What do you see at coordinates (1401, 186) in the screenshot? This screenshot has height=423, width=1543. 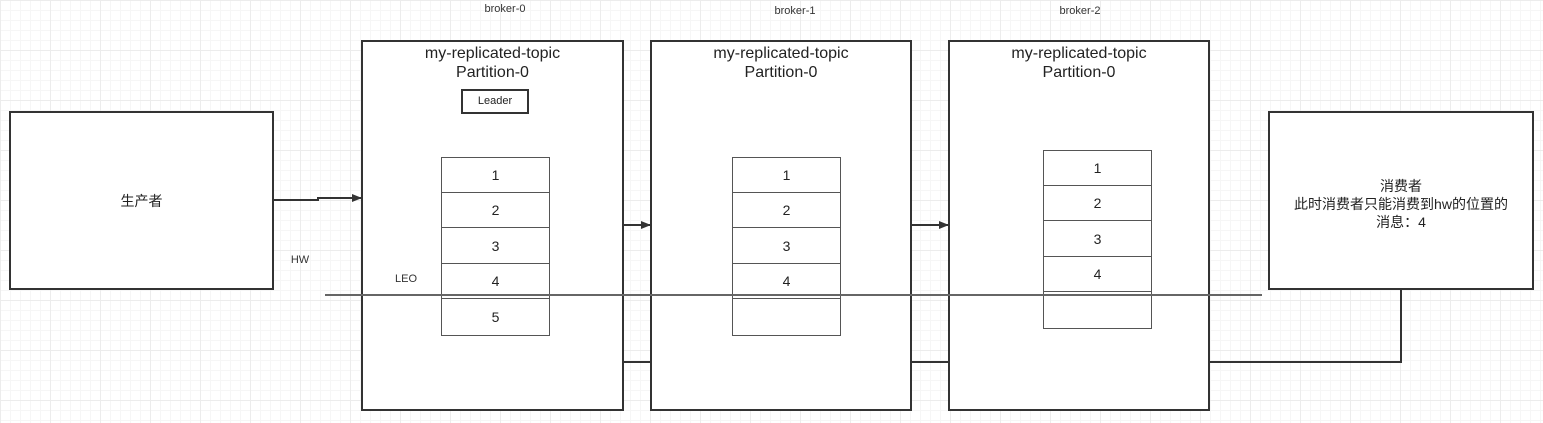 I see `consumer-title: 消费者` at bounding box center [1401, 186].